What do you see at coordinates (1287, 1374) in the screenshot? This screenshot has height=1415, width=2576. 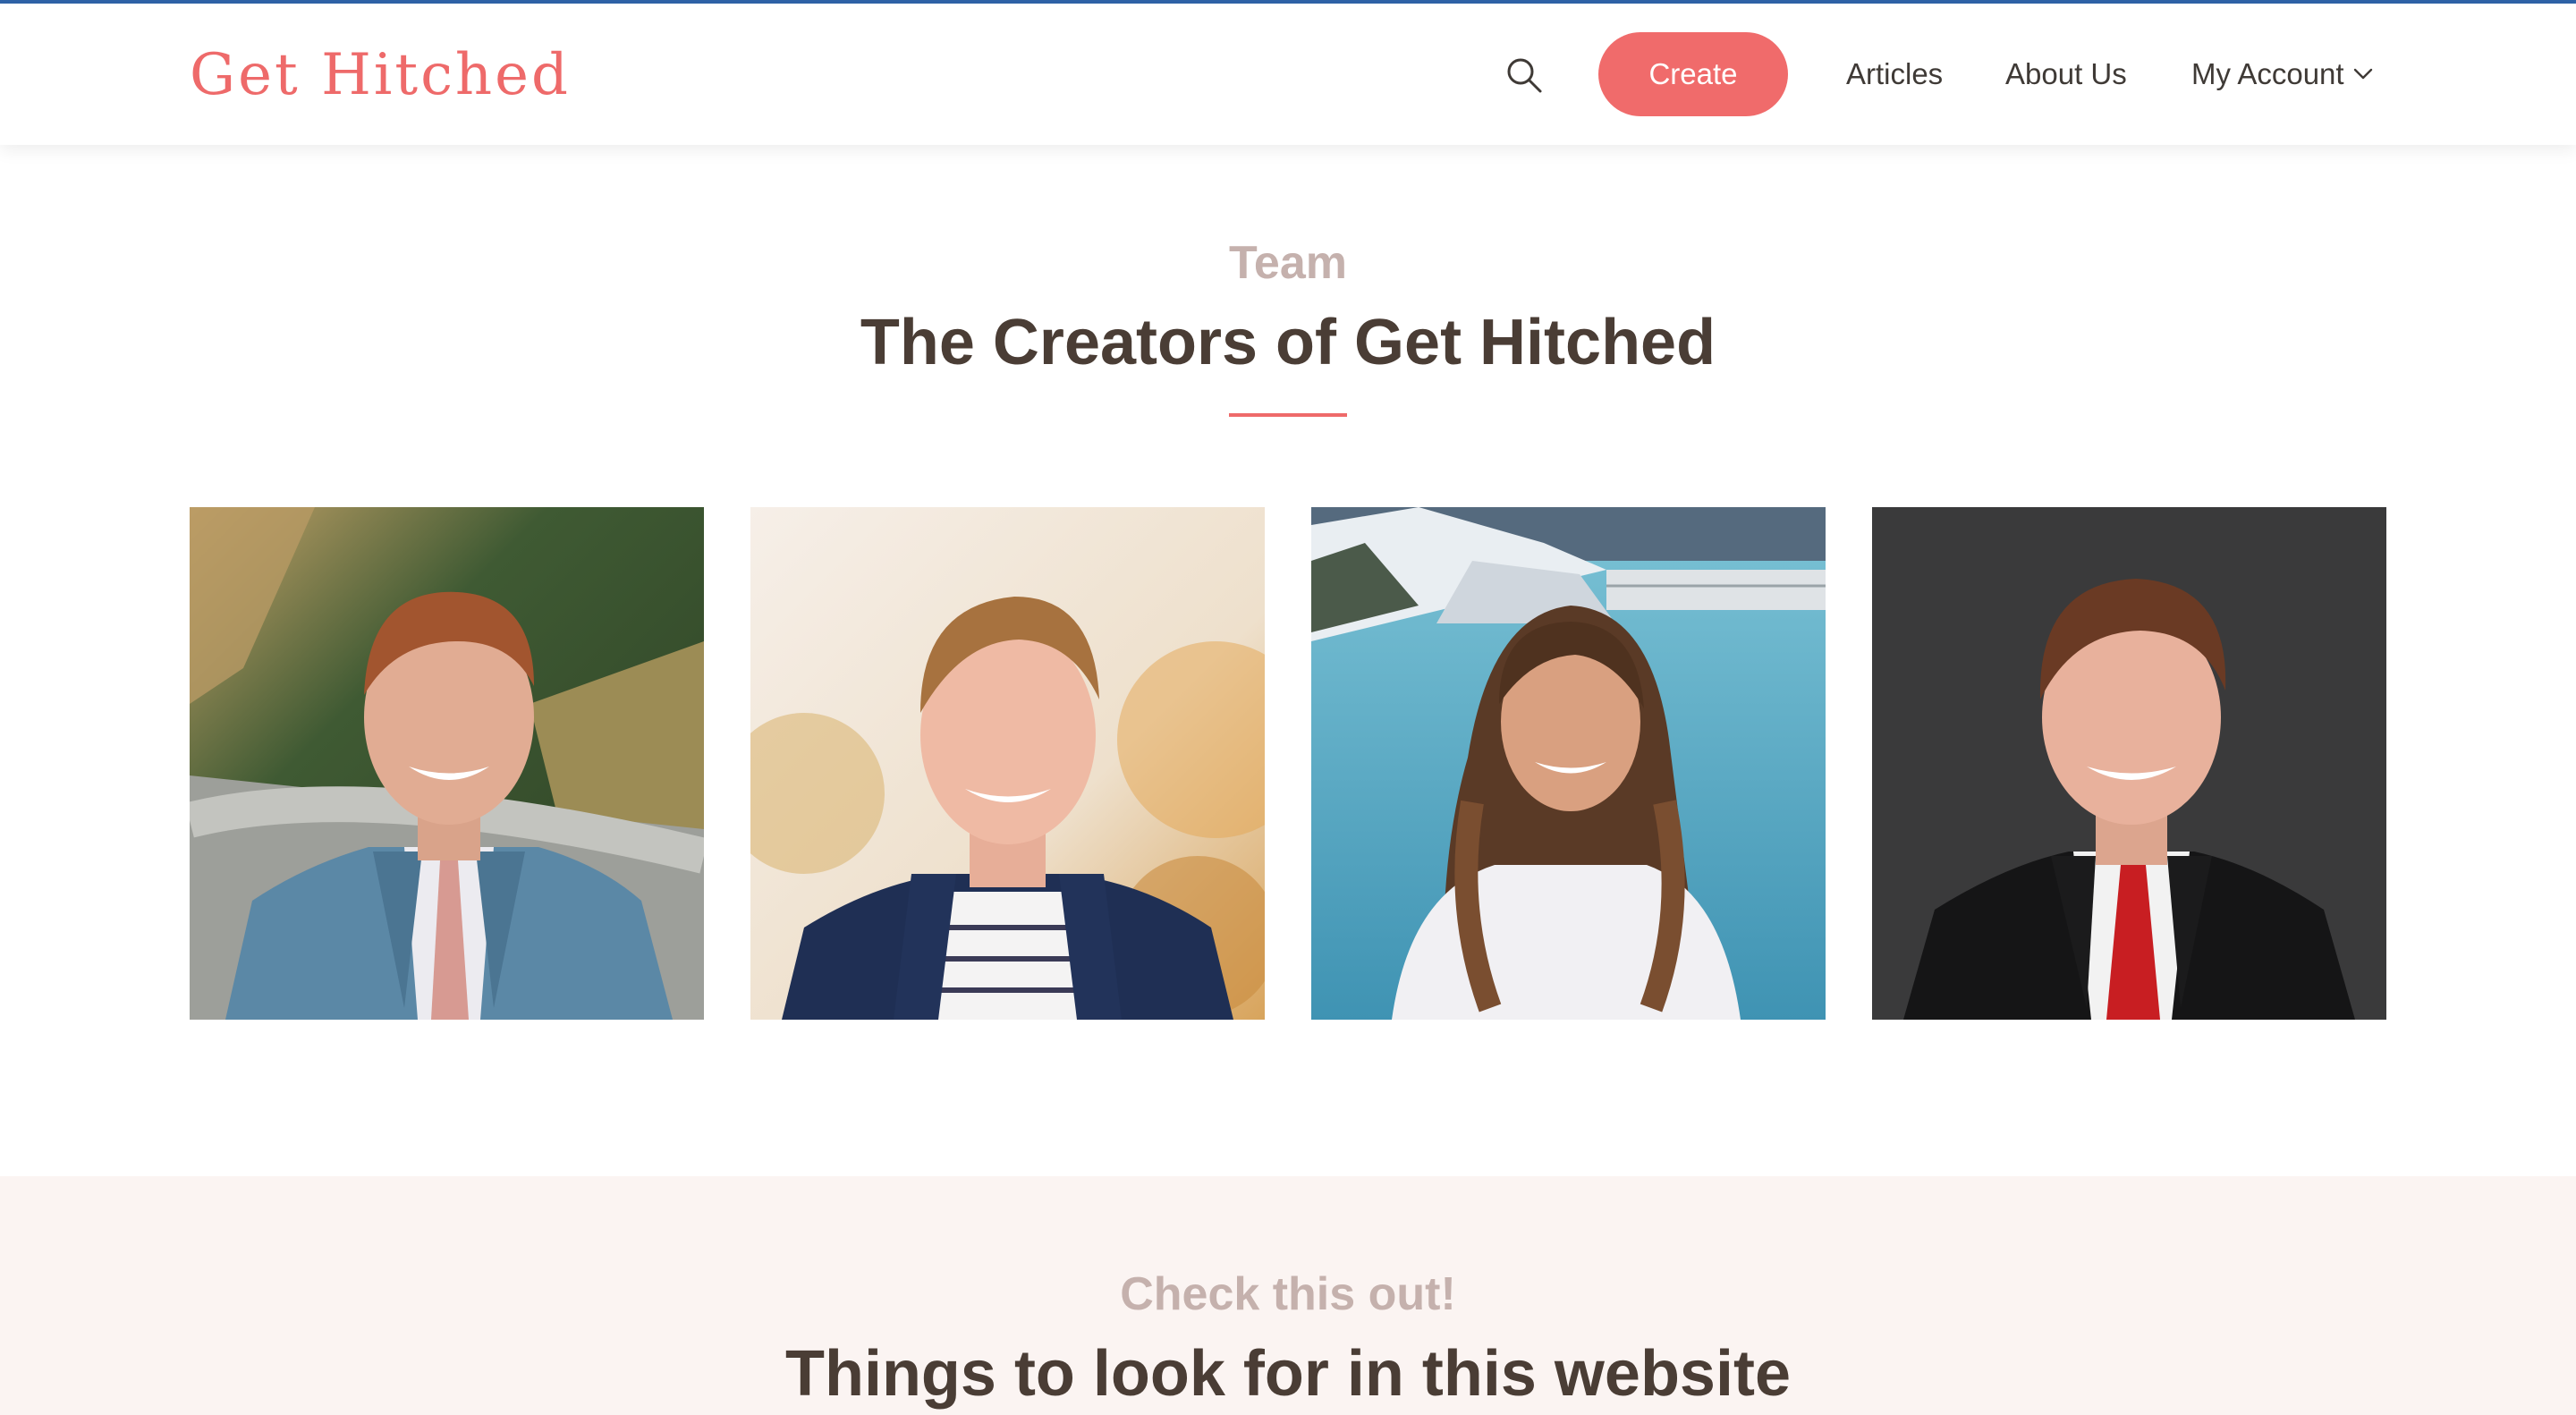 I see `features-heading: Things to look for in this website` at bounding box center [1287, 1374].